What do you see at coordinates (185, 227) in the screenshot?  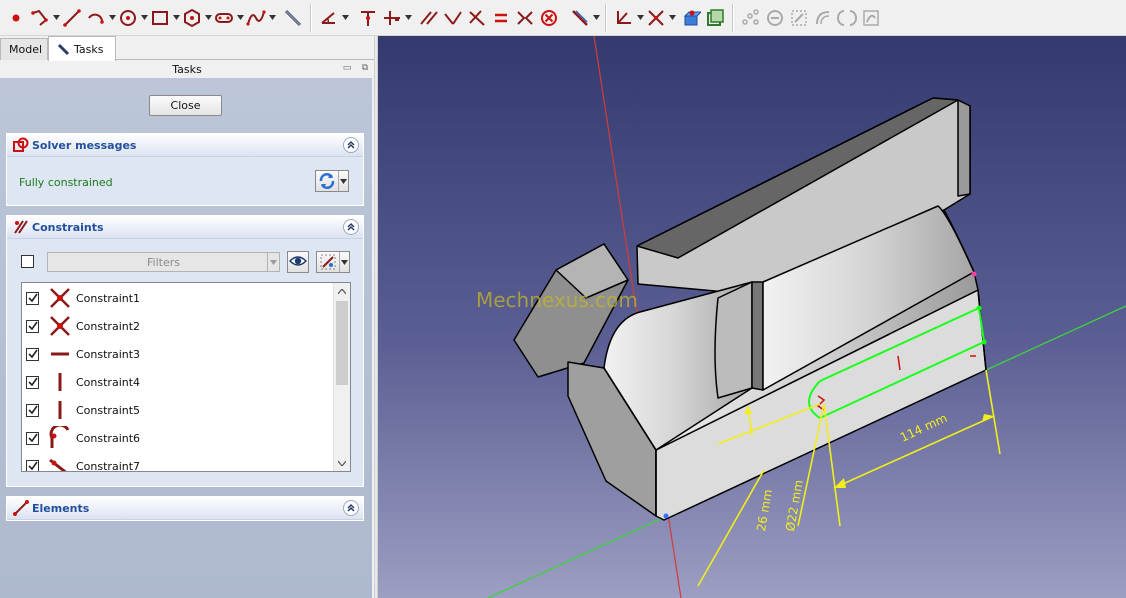 I see `constraints-header: Constraints` at bounding box center [185, 227].